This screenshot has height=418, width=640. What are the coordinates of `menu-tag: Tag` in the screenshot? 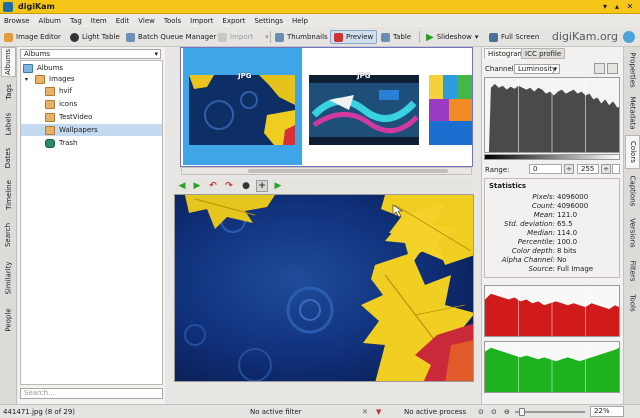 It's located at (76, 21).